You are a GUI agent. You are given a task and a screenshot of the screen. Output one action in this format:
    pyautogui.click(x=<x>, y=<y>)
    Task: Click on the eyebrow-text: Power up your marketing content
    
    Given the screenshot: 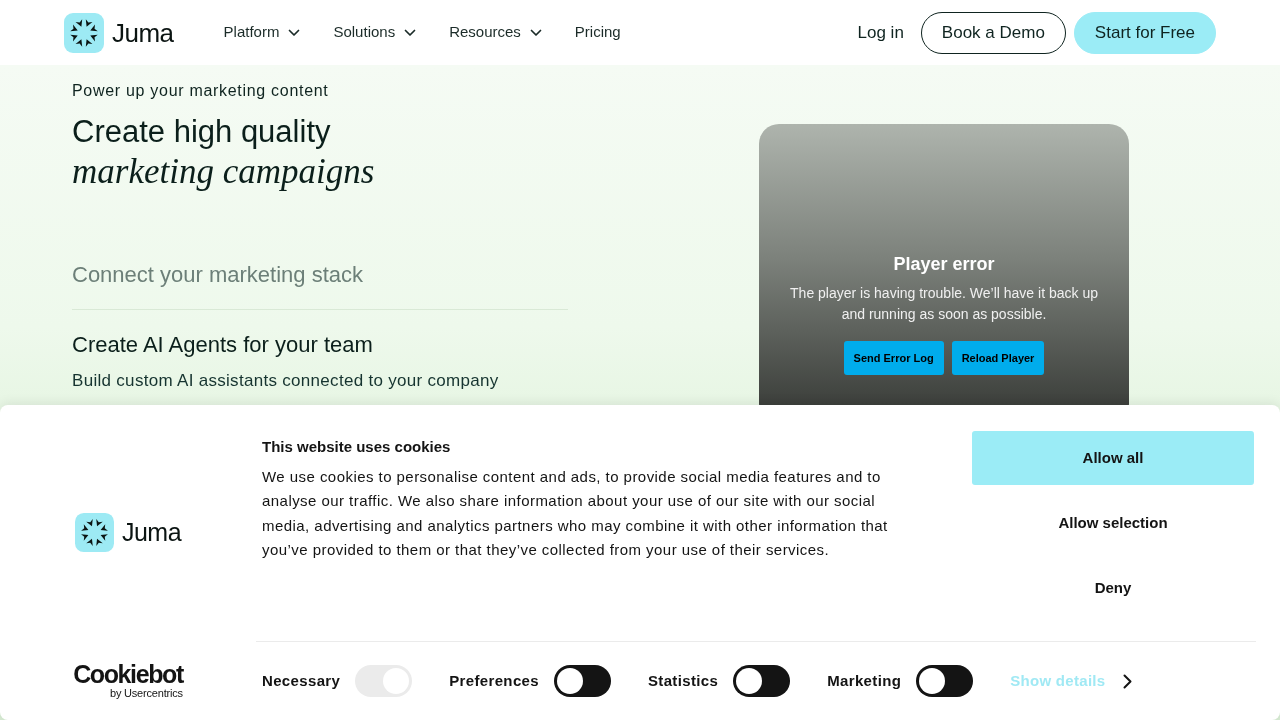 What is the action you would take?
    pyautogui.click(x=201, y=91)
    